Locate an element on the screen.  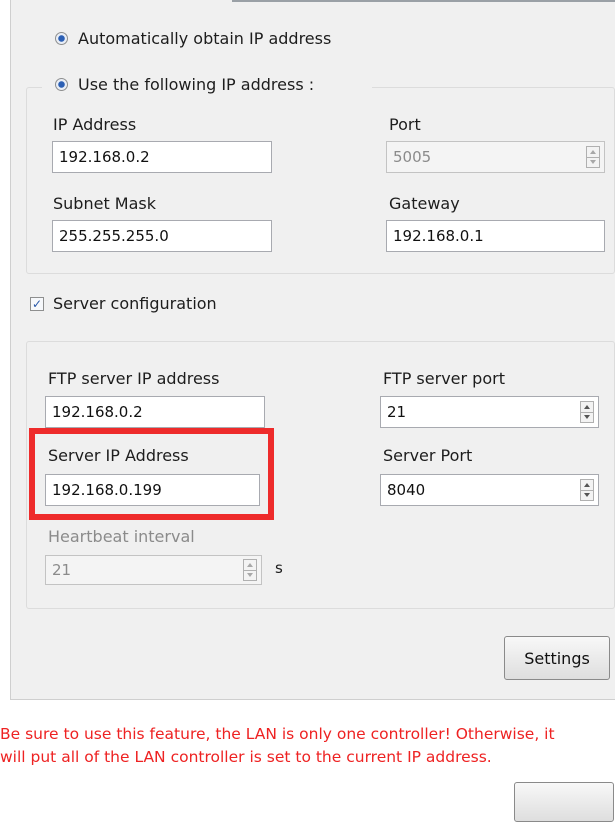
subnet-mask-label: Subnet Mask is located at coordinates (105, 203).